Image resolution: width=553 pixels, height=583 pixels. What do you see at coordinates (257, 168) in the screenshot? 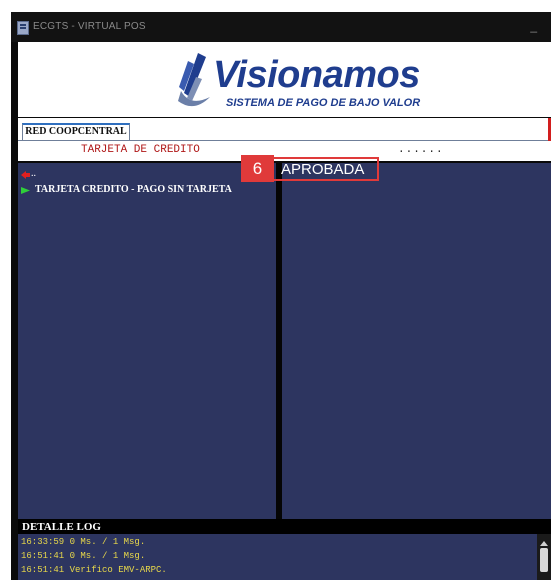
I see `step-number-badge: 6` at bounding box center [257, 168].